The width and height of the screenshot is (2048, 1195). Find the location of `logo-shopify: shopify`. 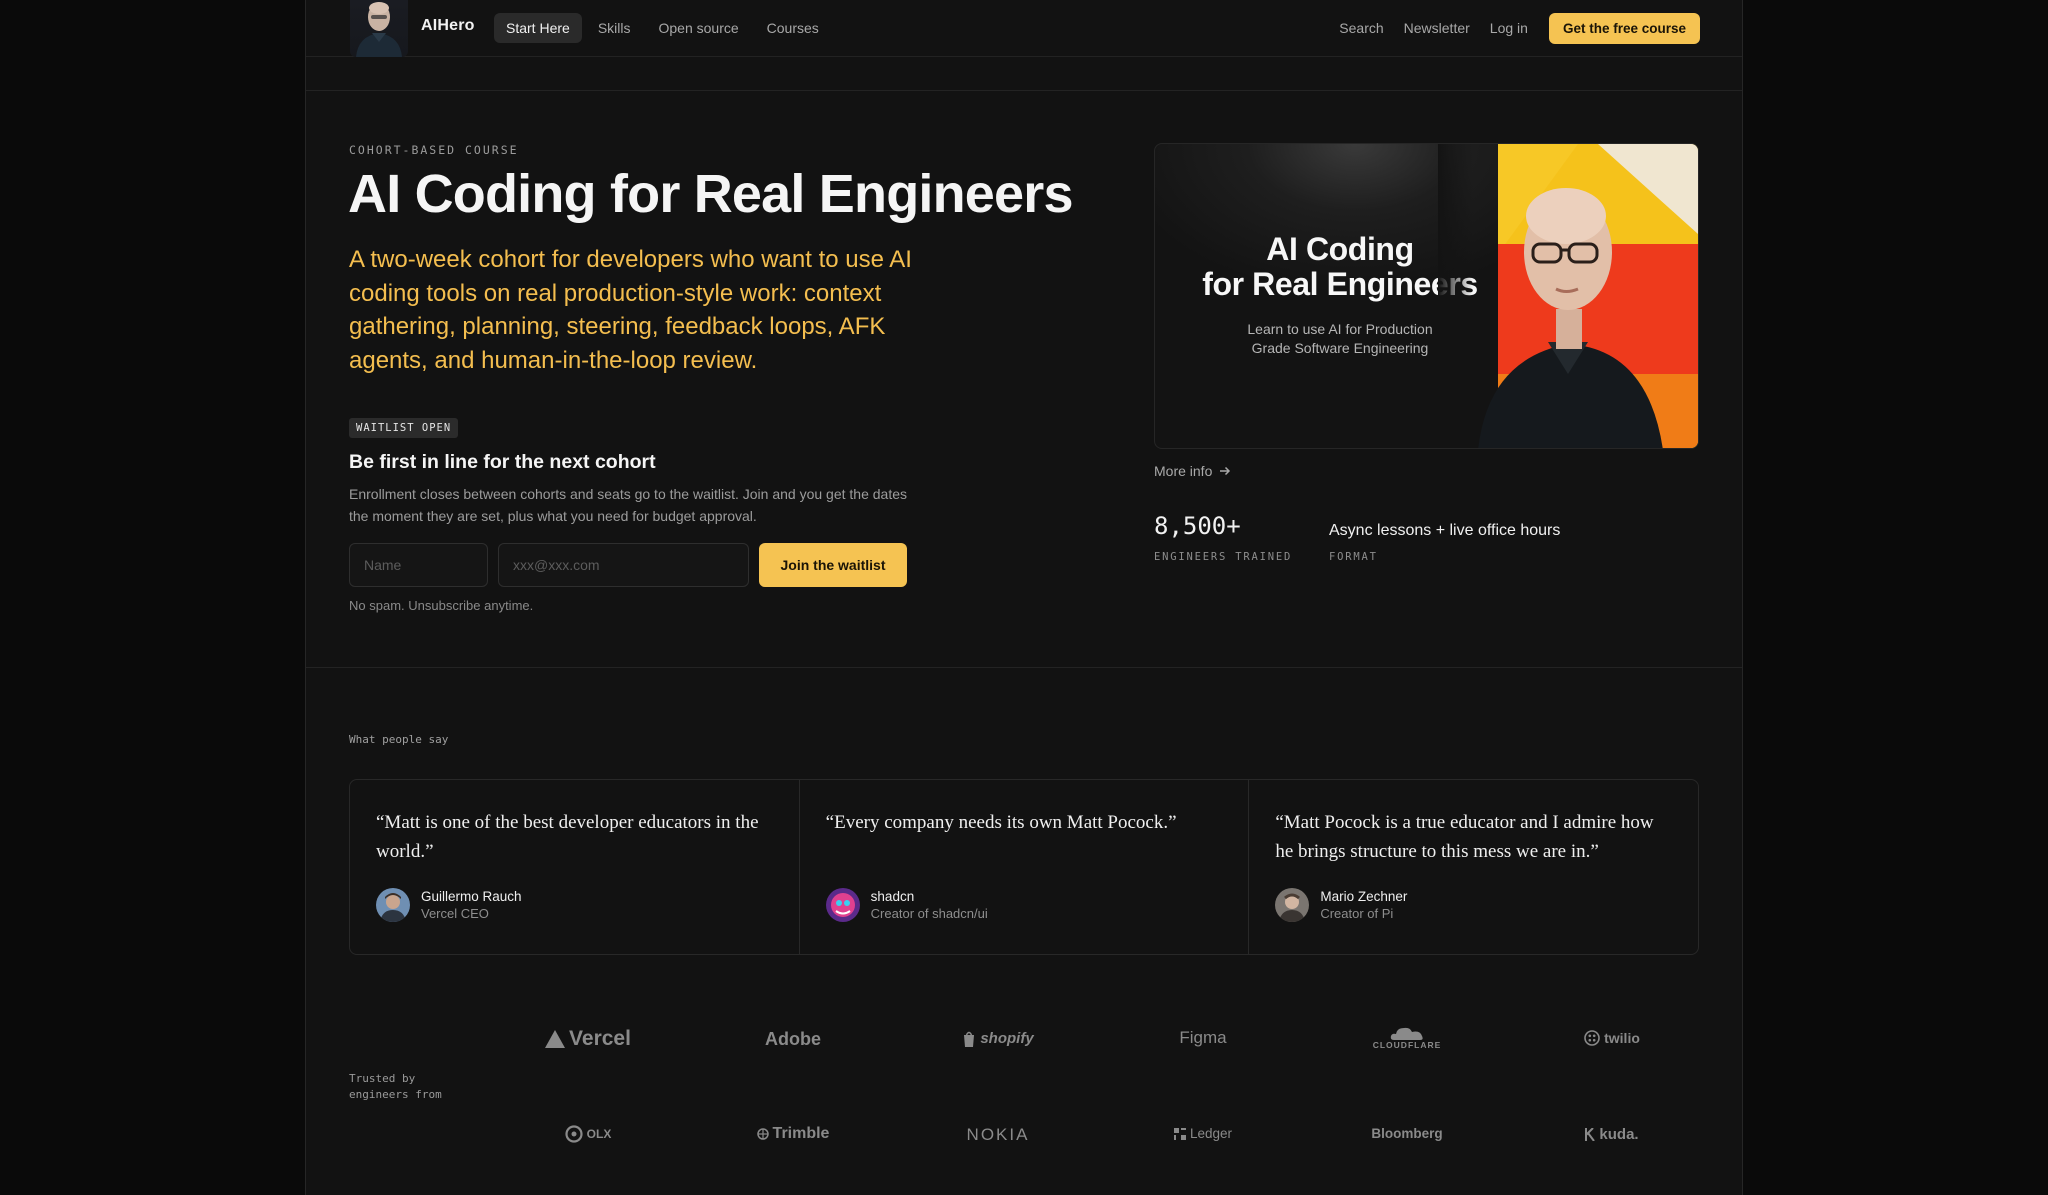

logo-shopify: shopify is located at coordinates (998, 1038).